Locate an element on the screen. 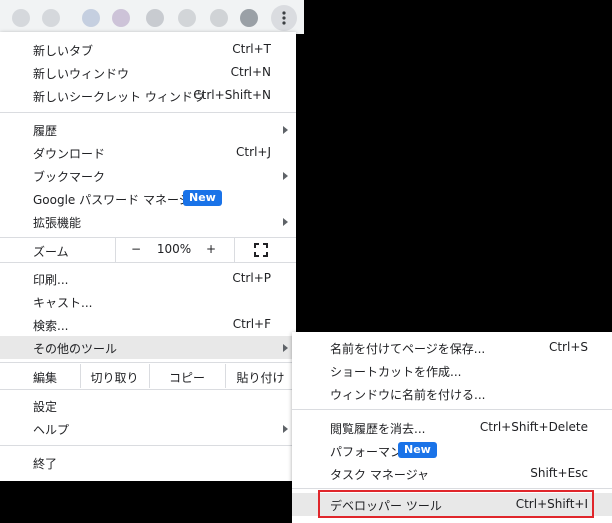 The width and height of the screenshot is (612, 523). menu-item-shortcut: Ctrl+F is located at coordinates (251, 324).